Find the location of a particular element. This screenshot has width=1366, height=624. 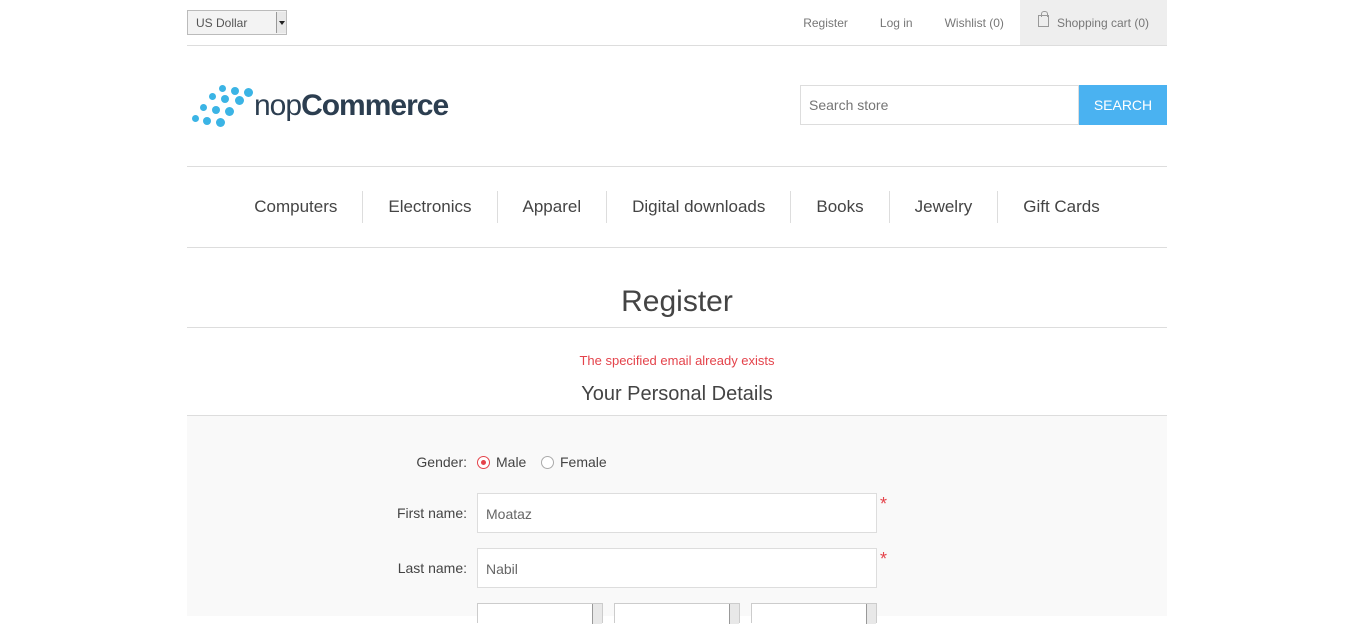

login-link: Log in is located at coordinates (896, 23).